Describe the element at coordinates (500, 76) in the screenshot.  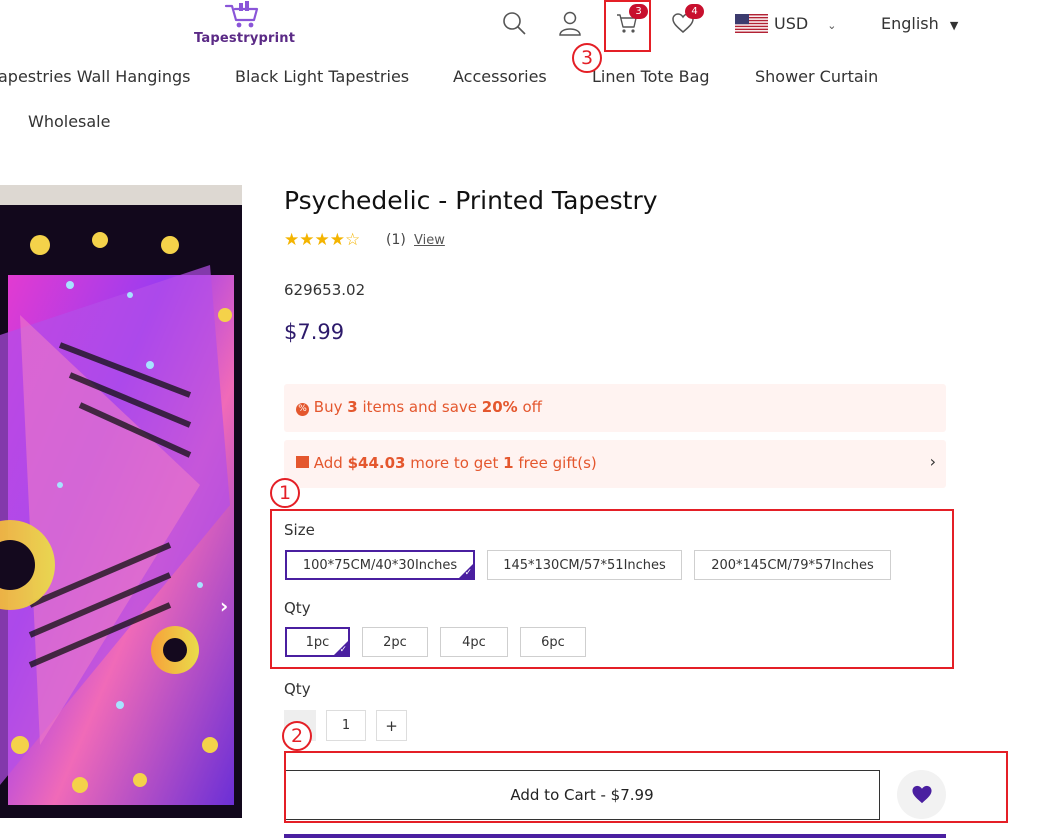
I see `nav-item-accessories: Accessories` at that location.